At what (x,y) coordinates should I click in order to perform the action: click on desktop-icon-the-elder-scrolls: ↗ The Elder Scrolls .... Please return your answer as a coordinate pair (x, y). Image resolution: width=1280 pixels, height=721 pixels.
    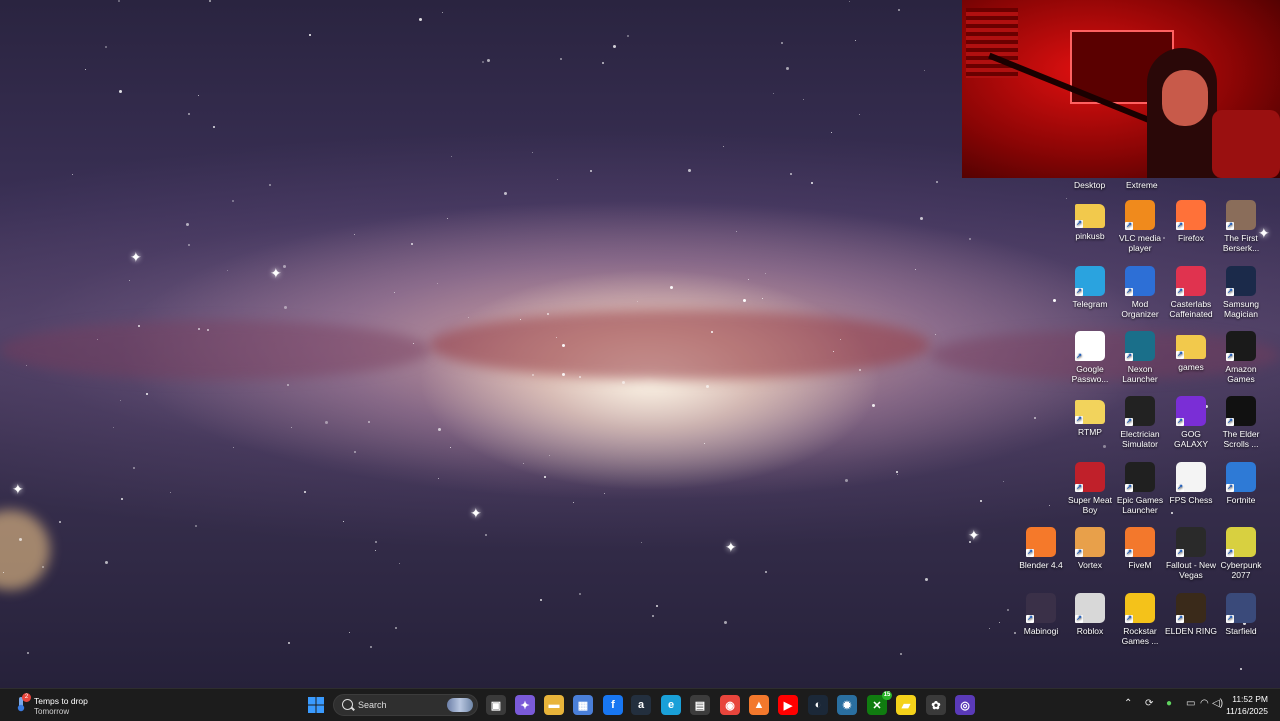
    Looking at the image, I should click on (1241, 422).